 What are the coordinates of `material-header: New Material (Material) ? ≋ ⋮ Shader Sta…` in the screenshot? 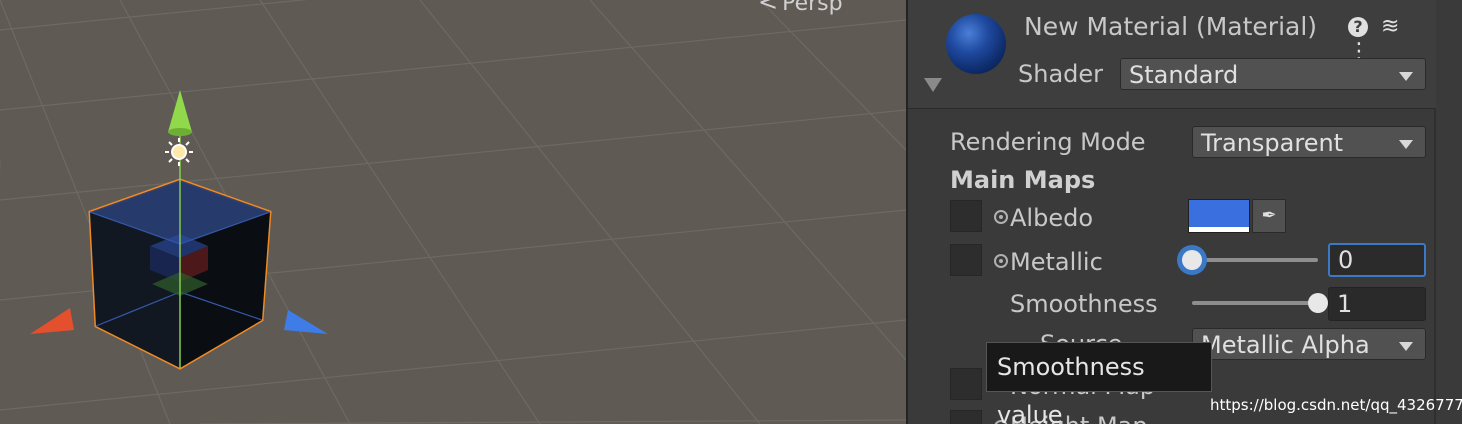 It's located at (1172, 54).